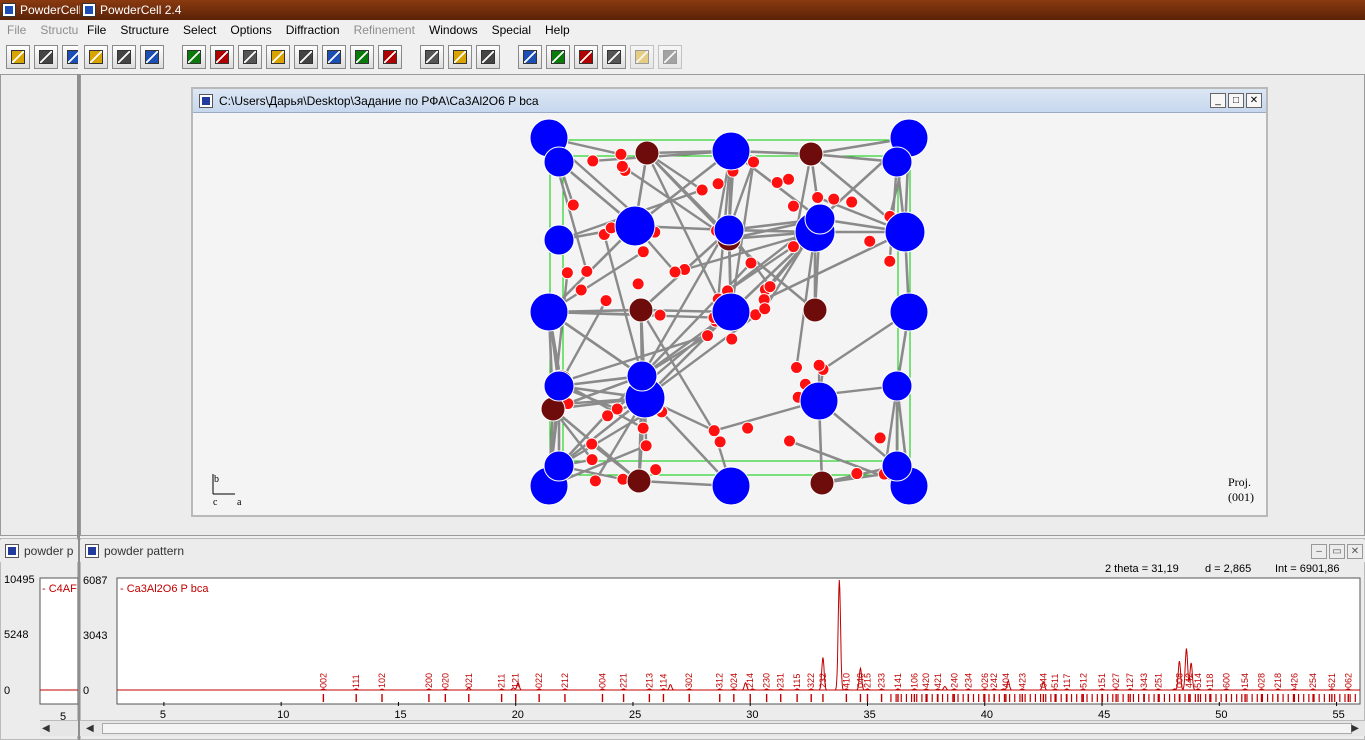 The image size is (1365, 740). Describe the element at coordinates (40, 10) in the screenshot. I see `left-app-titlebar: PowderCell` at that location.